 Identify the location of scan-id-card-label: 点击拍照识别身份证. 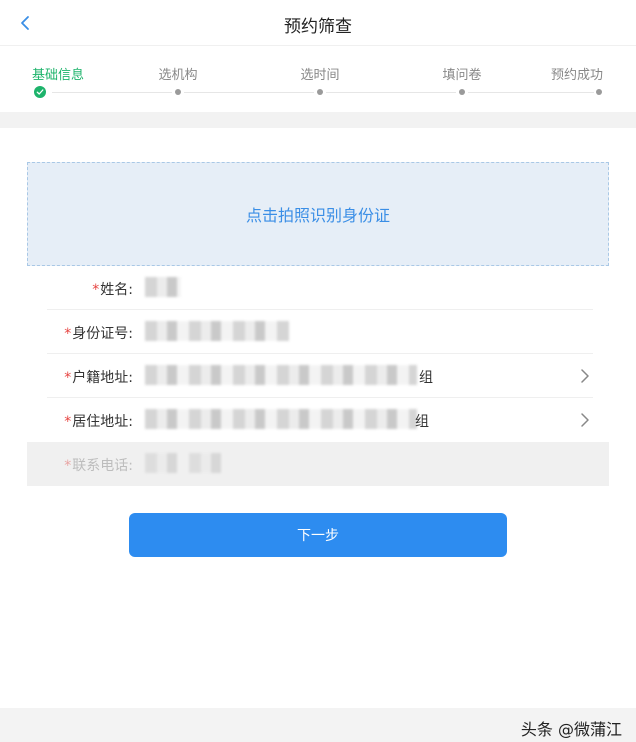
(317, 215).